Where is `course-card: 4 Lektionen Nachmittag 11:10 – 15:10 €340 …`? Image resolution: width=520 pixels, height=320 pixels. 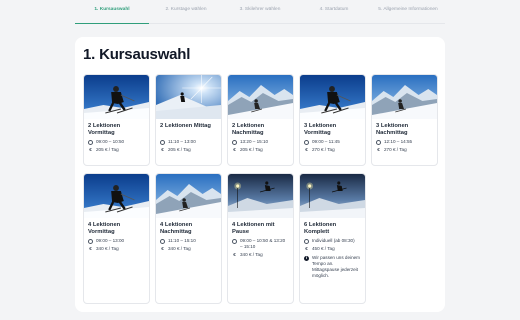
course-card: 4 Lektionen Nachmittag 11:10 – 15:10 €340 … is located at coordinates (188, 238).